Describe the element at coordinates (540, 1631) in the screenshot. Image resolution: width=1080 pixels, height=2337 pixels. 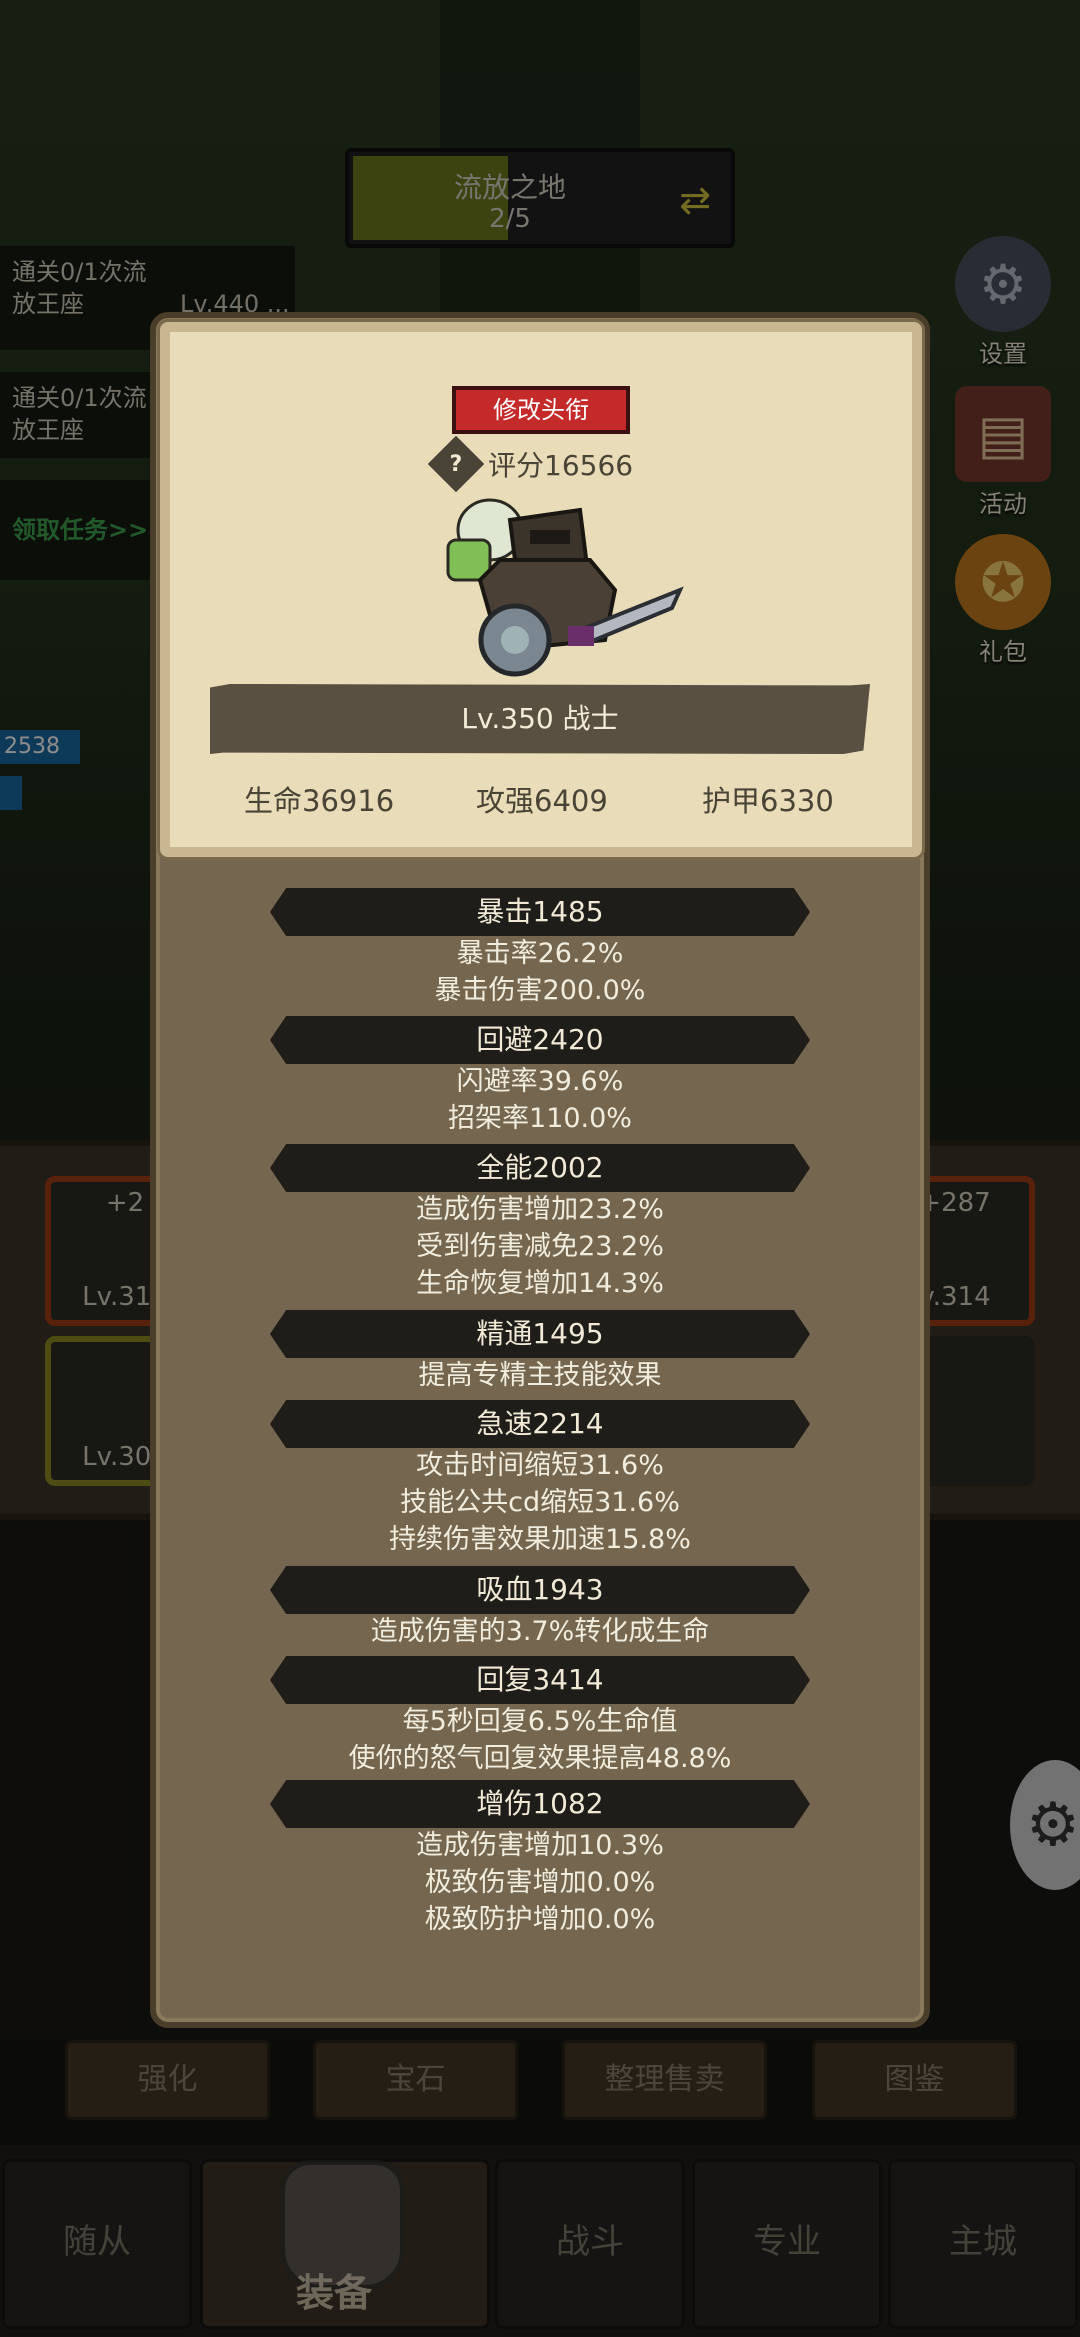
I see `stat-detail: 造成伤害的3.7%转化成生命` at that location.